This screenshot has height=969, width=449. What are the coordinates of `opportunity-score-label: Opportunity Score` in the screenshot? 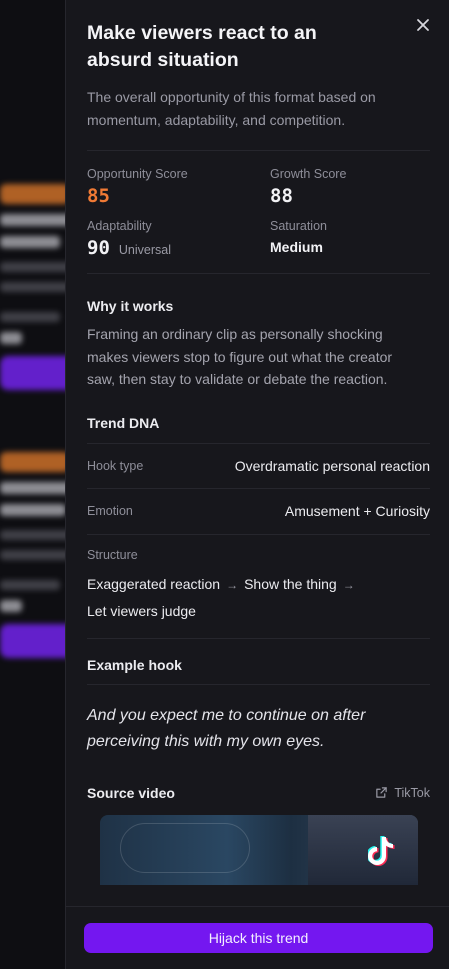 It's located at (137, 174).